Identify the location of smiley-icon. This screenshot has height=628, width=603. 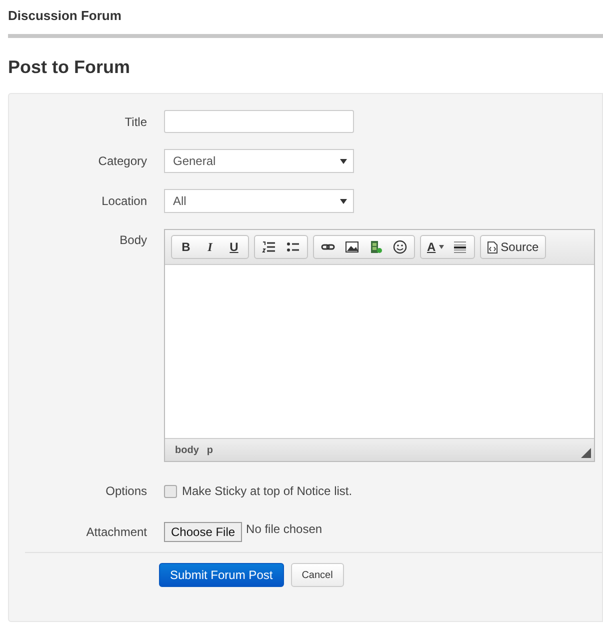
(400, 247).